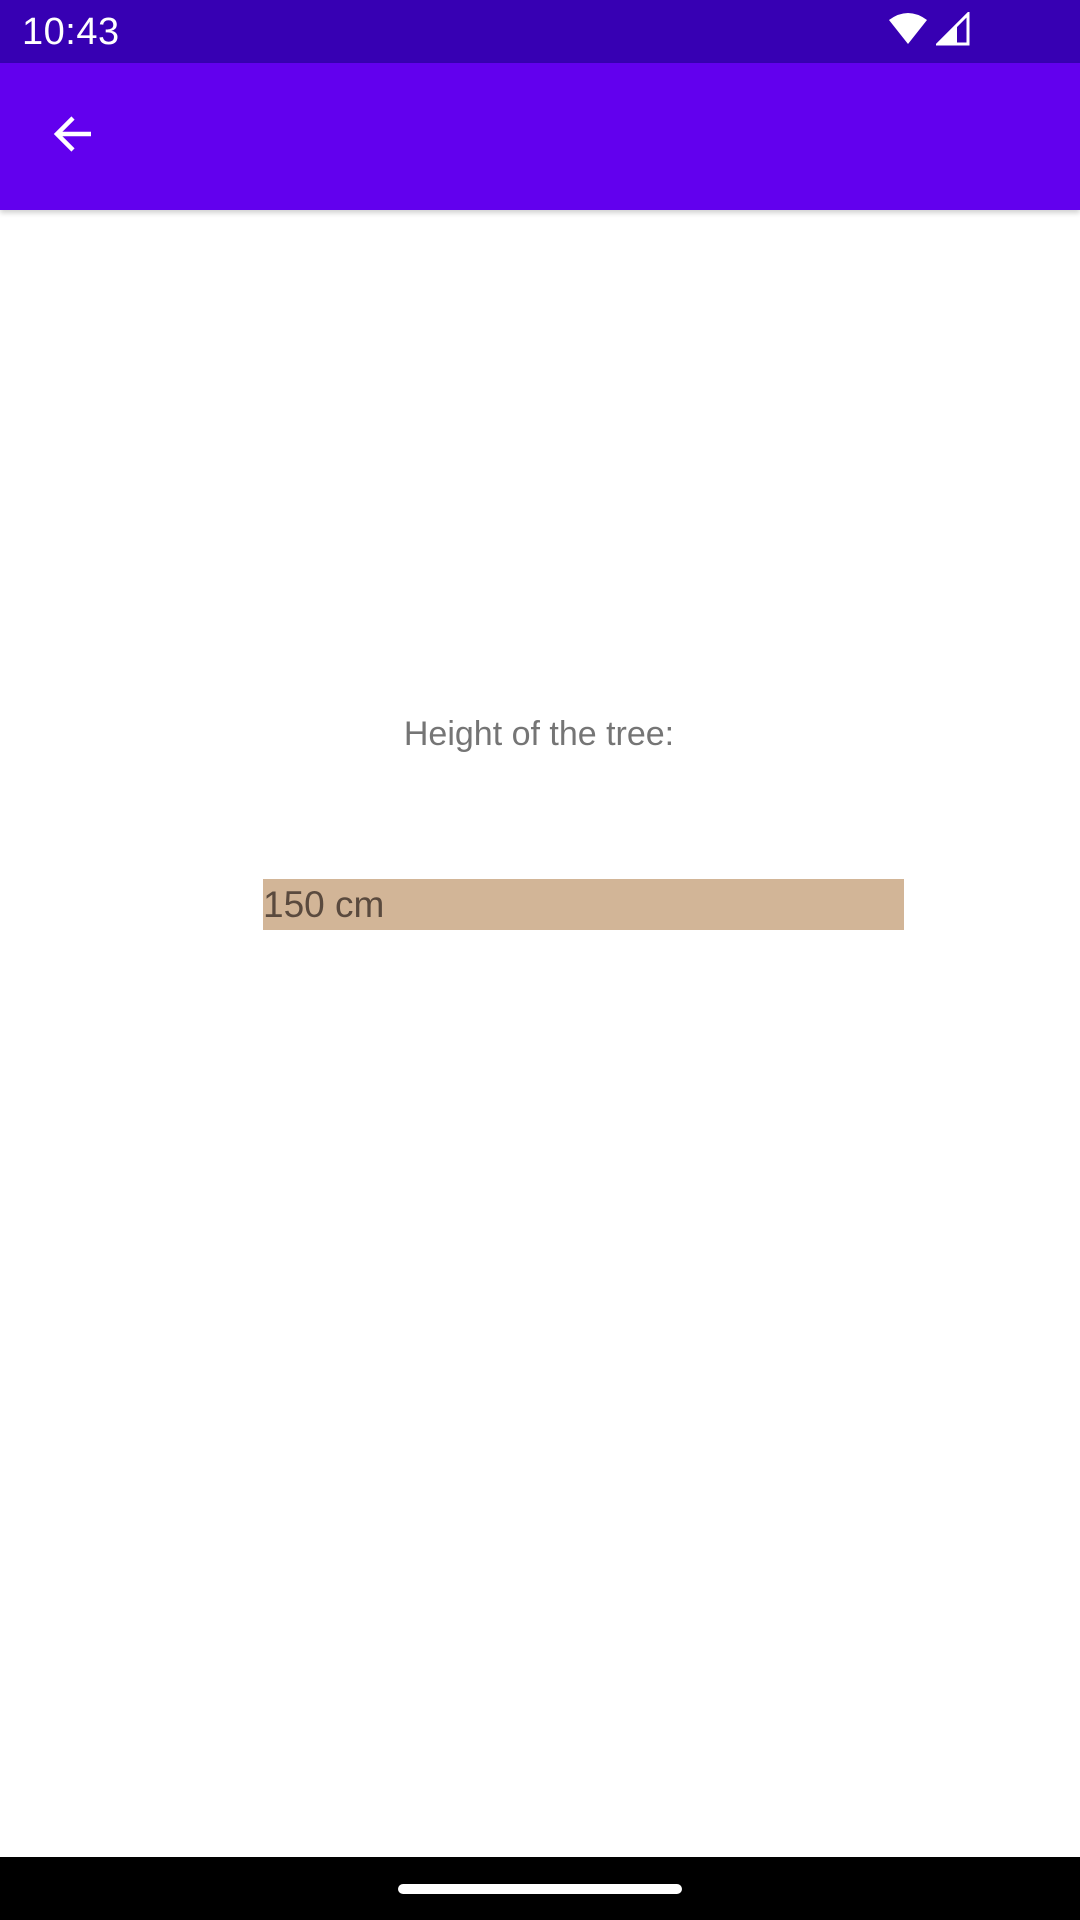 This screenshot has height=1920, width=1080. I want to click on height-value-field: 150 cm, so click(583, 904).